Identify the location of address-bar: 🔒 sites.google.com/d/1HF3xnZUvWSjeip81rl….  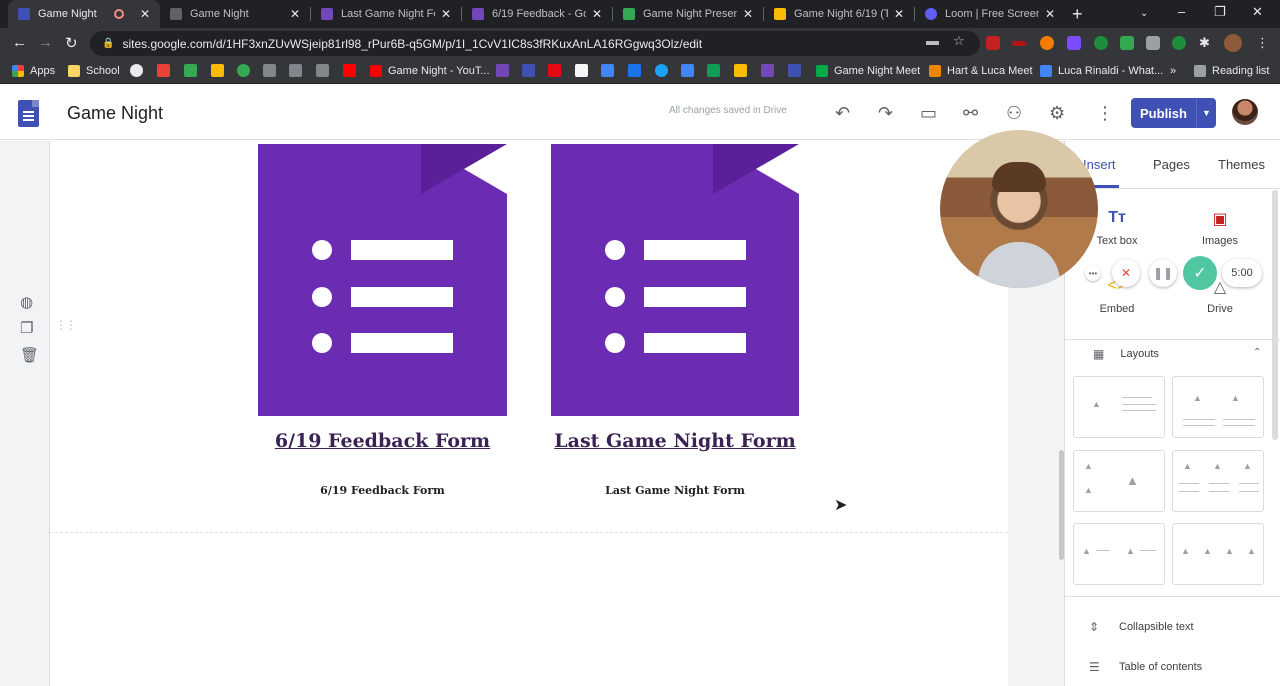
(535, 43).